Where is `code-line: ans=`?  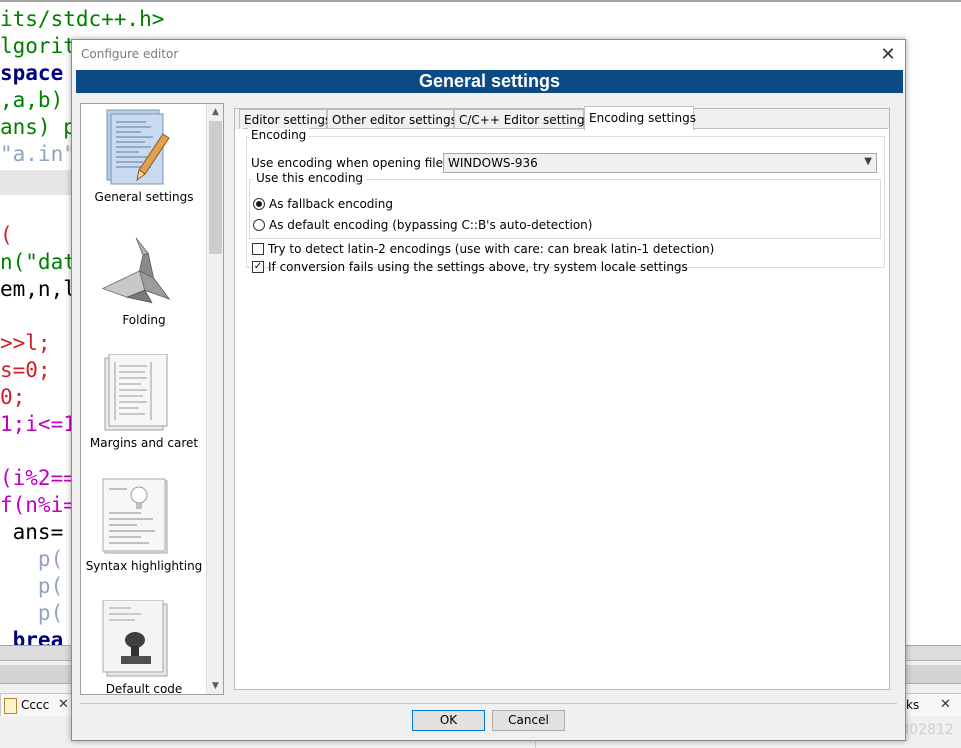 code-line: ans= is located at coordinates (32, 532).